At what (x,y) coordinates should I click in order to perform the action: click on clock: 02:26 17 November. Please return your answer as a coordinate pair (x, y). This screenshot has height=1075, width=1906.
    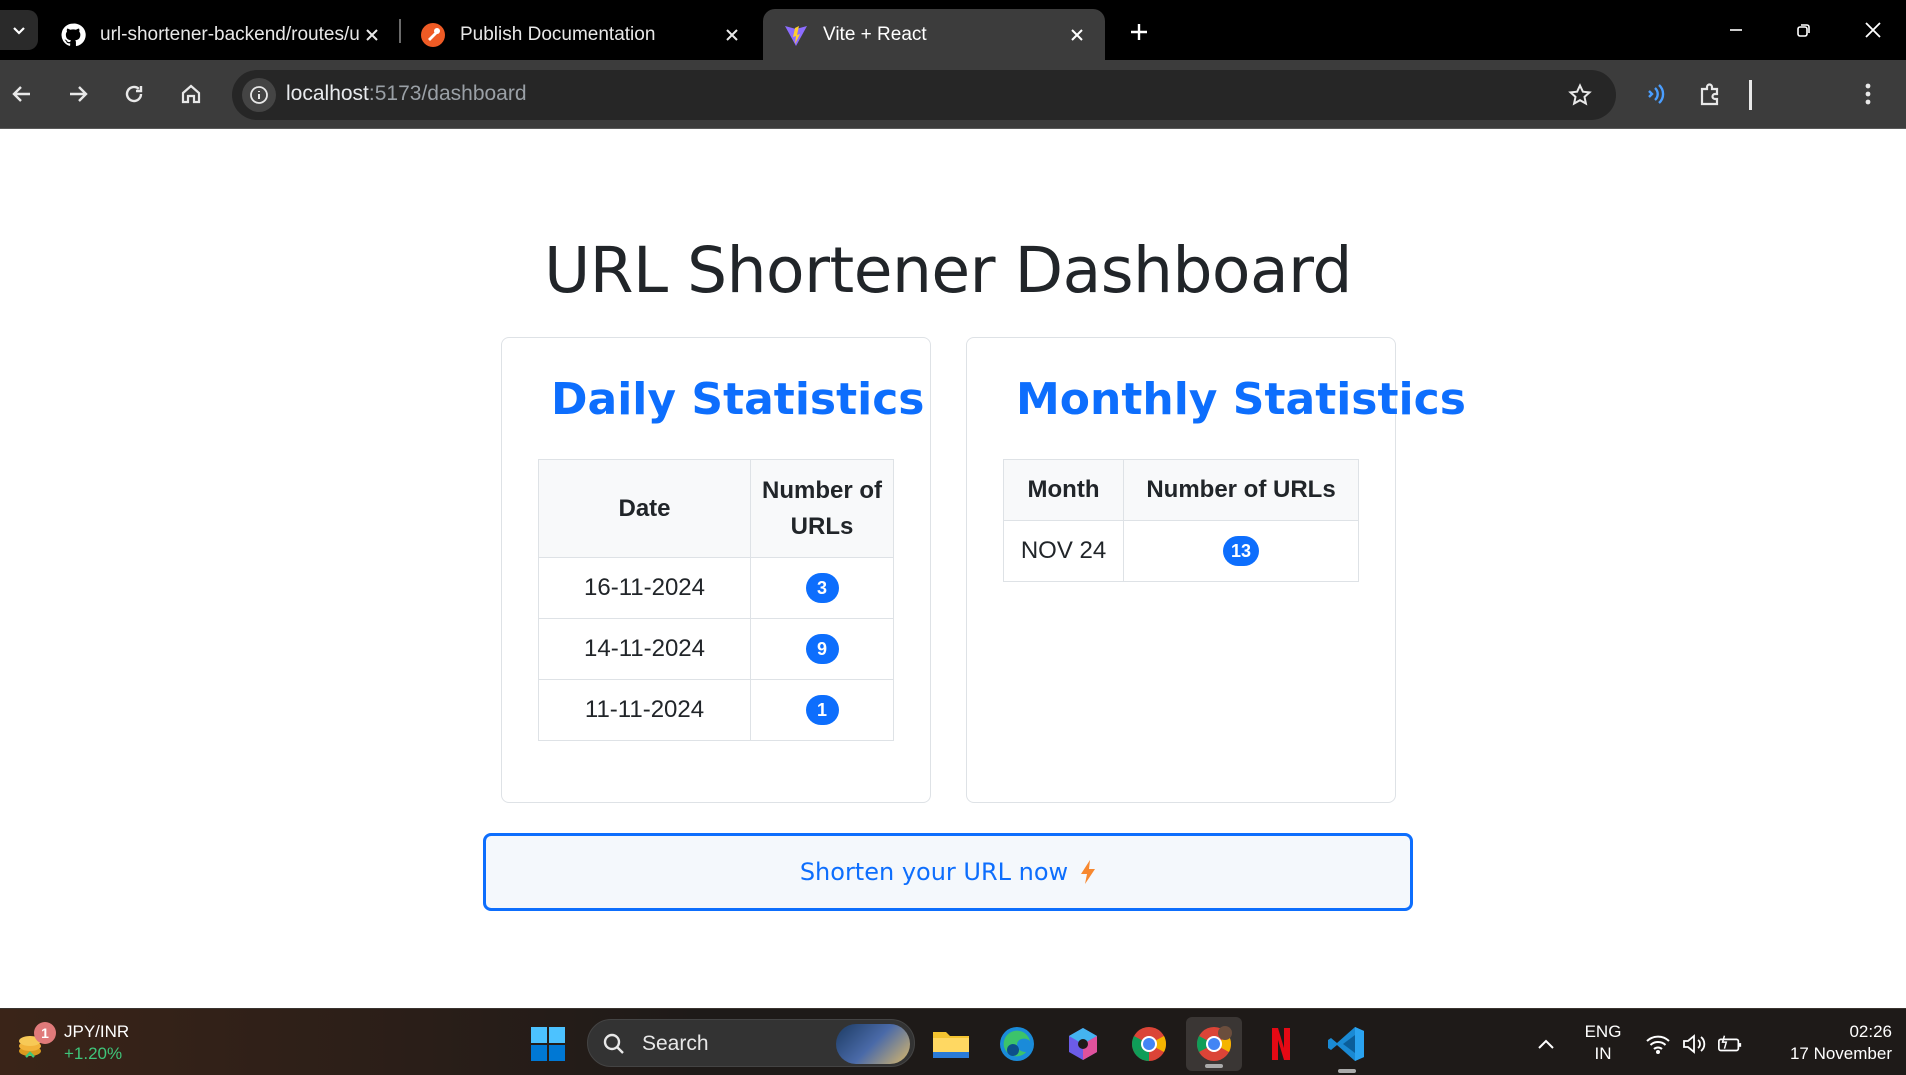
    Looking at the image, I should click on (1827, 1043).